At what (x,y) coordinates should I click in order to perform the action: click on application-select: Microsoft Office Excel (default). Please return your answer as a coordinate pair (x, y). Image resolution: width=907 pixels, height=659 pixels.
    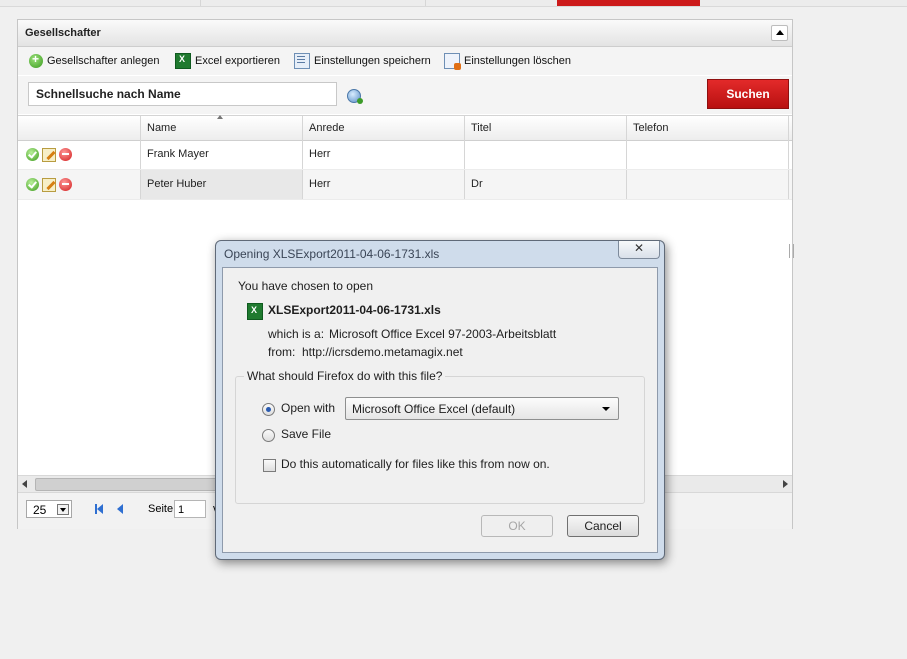
    Looking at the image, I should click on (482, 408).